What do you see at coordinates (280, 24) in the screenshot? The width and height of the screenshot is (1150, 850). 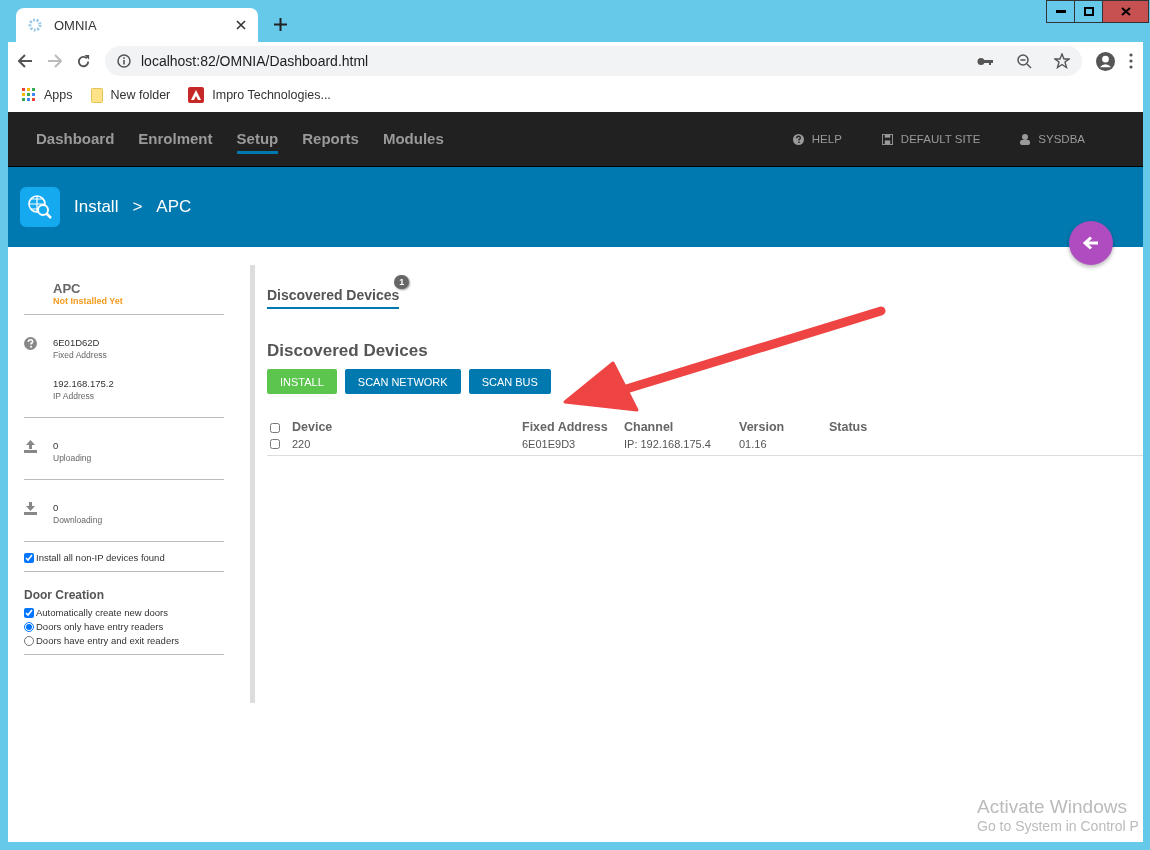 I see `new-tab-icon` at bounding box center [280, 24].